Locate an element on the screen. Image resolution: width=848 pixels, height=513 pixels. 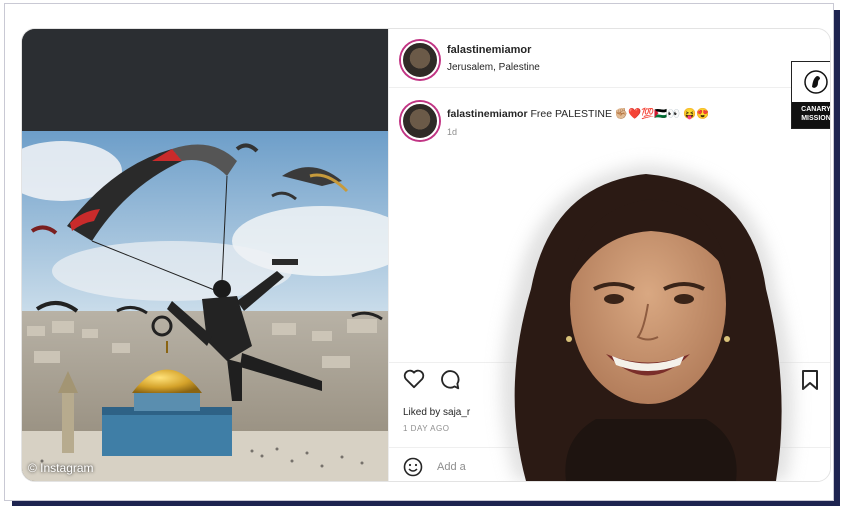
comment-icon is located at coordinates (450, 380).